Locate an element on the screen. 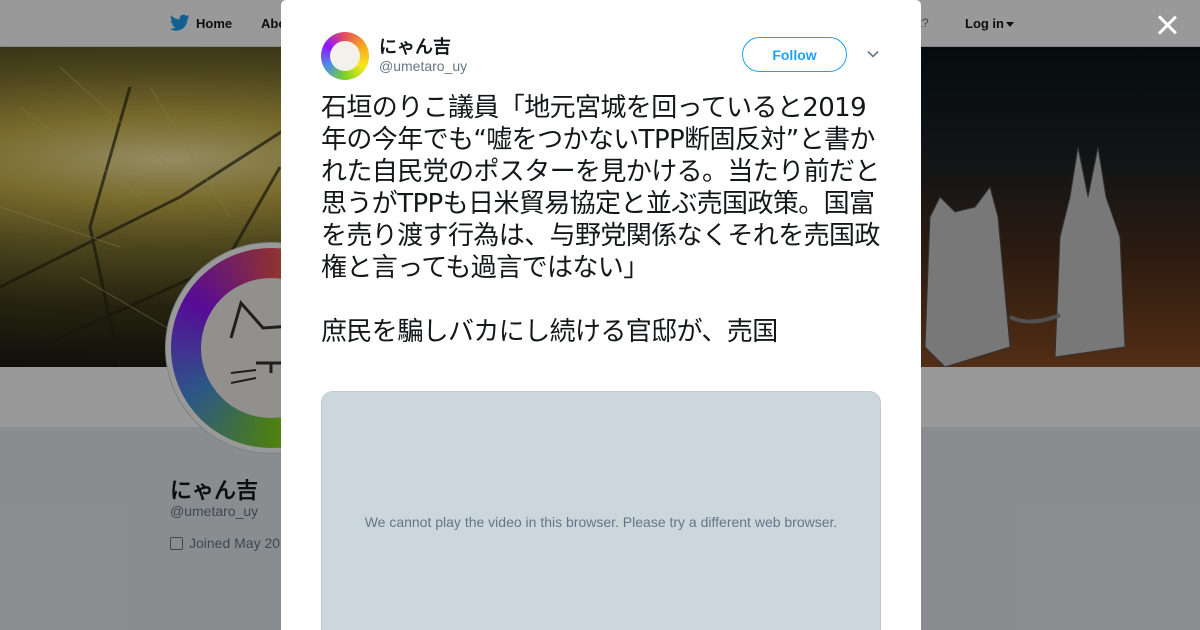 The image size is (1200, 630). tweet-author-name: にゃん吉 is located at coordinates (415, 46).